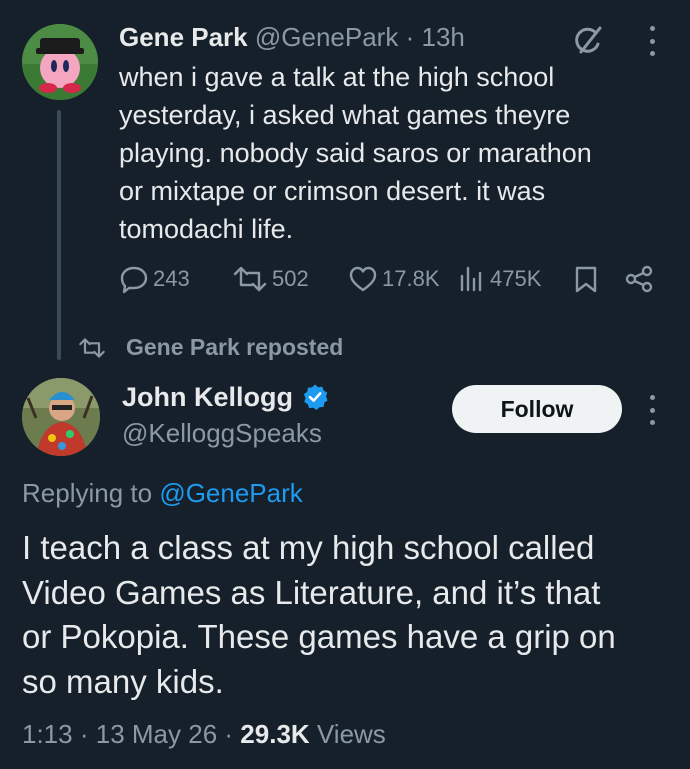  I want to click on repost-banner-label: Gene Park reposted, so click(234, 347).